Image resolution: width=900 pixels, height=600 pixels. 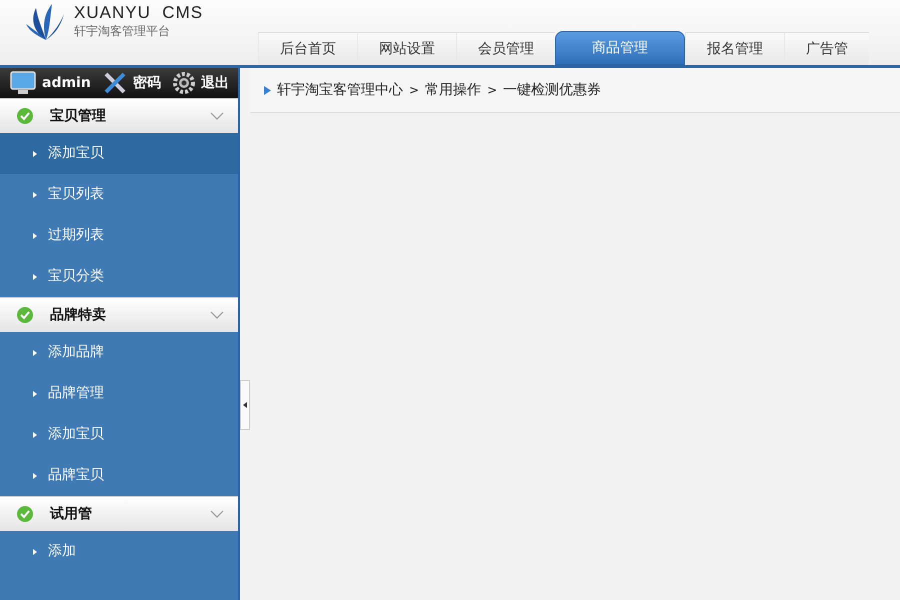 What do you see at coordinates (307, 48) in the screenshot?
I see `nav-tab: 后台首页` at bounding box center [307, 48].